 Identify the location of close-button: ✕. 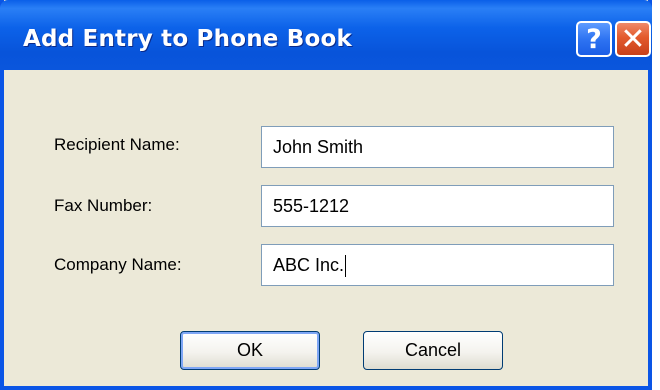
(633, 39).